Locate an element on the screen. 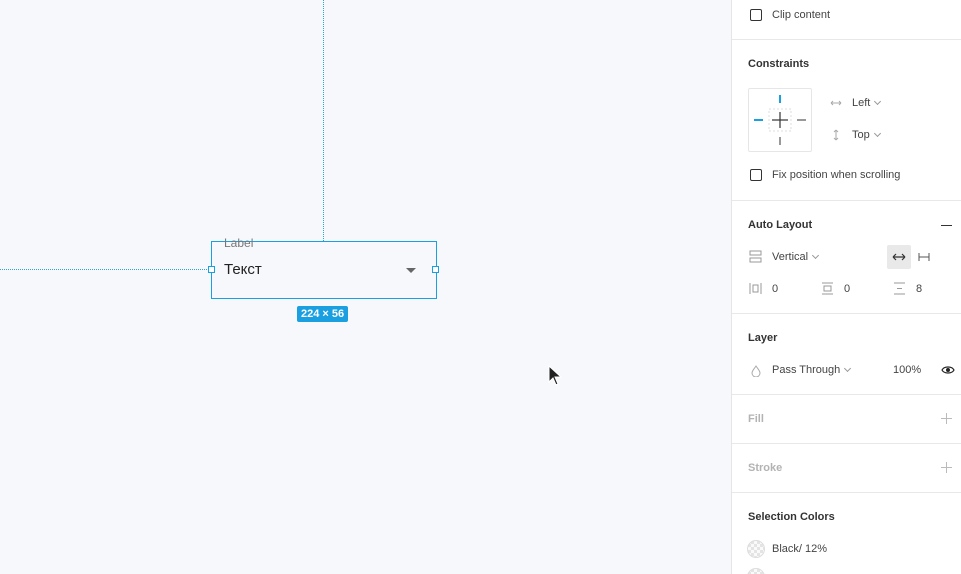  blend-mode-value: Pass Through is located at coordinates (806, 370).